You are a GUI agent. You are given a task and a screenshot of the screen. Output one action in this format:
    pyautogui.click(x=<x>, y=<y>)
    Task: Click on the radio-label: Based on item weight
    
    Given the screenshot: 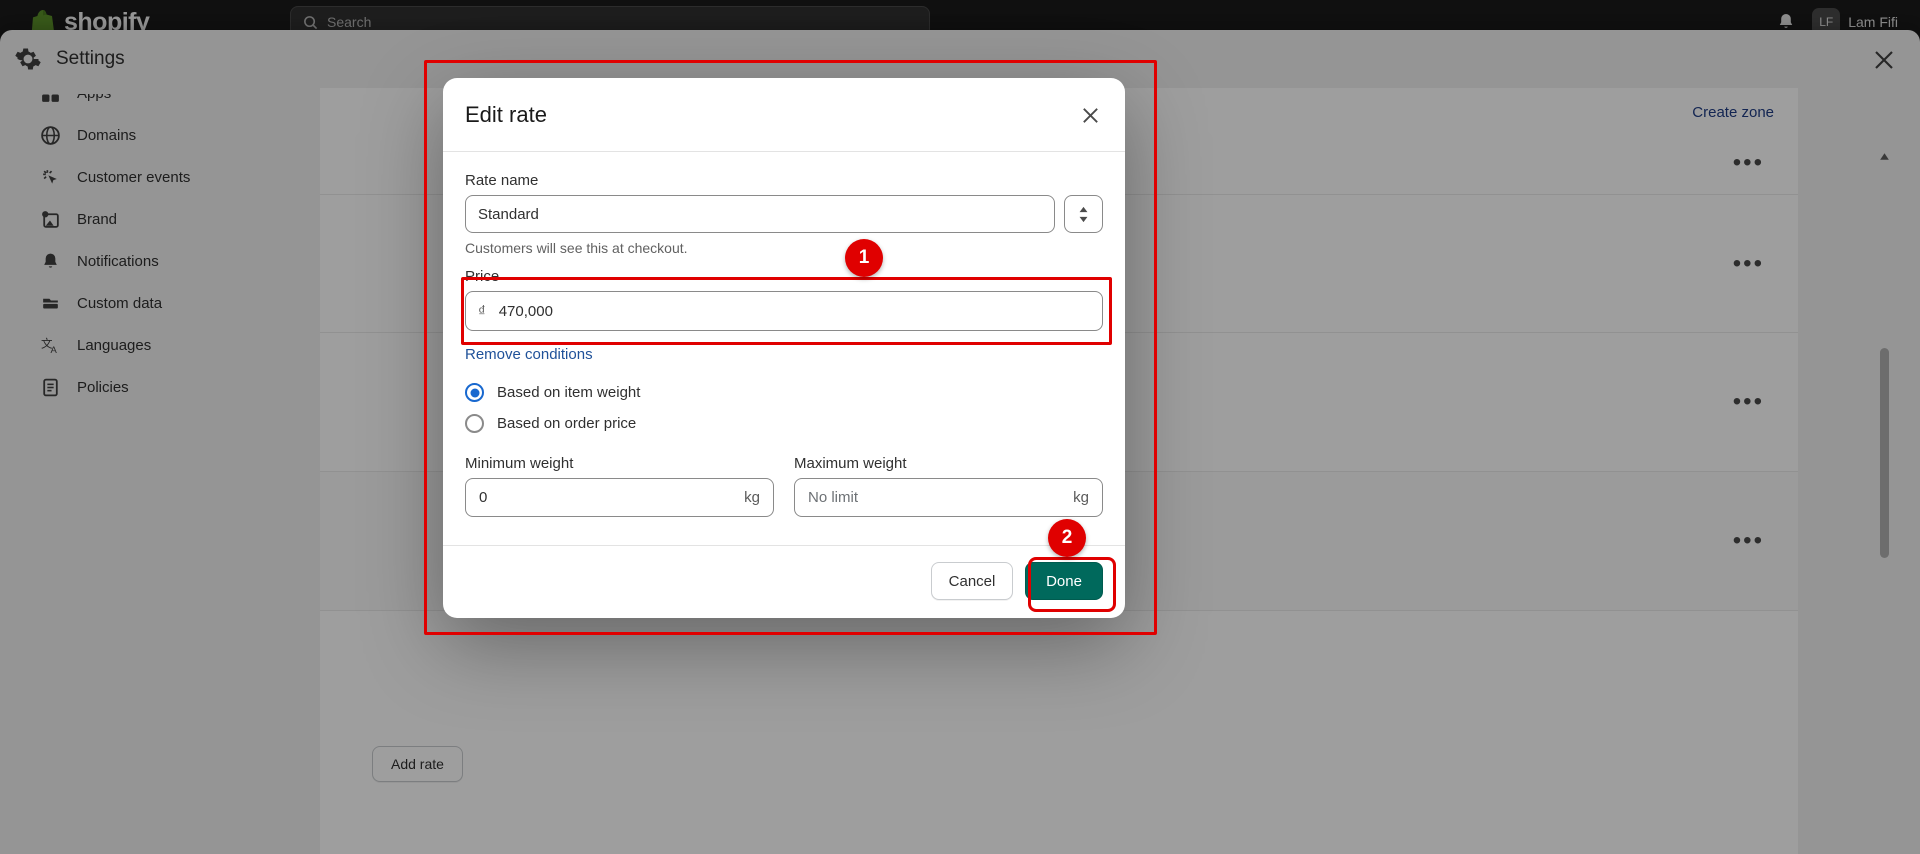 What is the action you would take?
    pyautogui.click(x=569, y=392)
    